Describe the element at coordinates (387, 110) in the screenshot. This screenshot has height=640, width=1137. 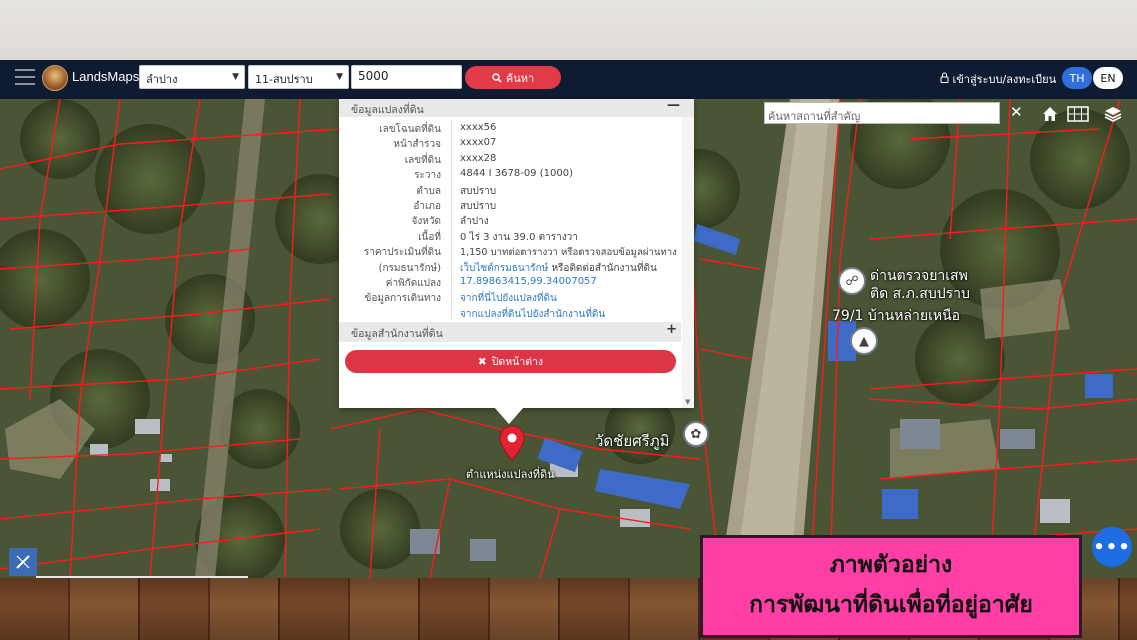
I see `parcel-section-title: ข้อมูลแปลงที่ดิน` at that location.